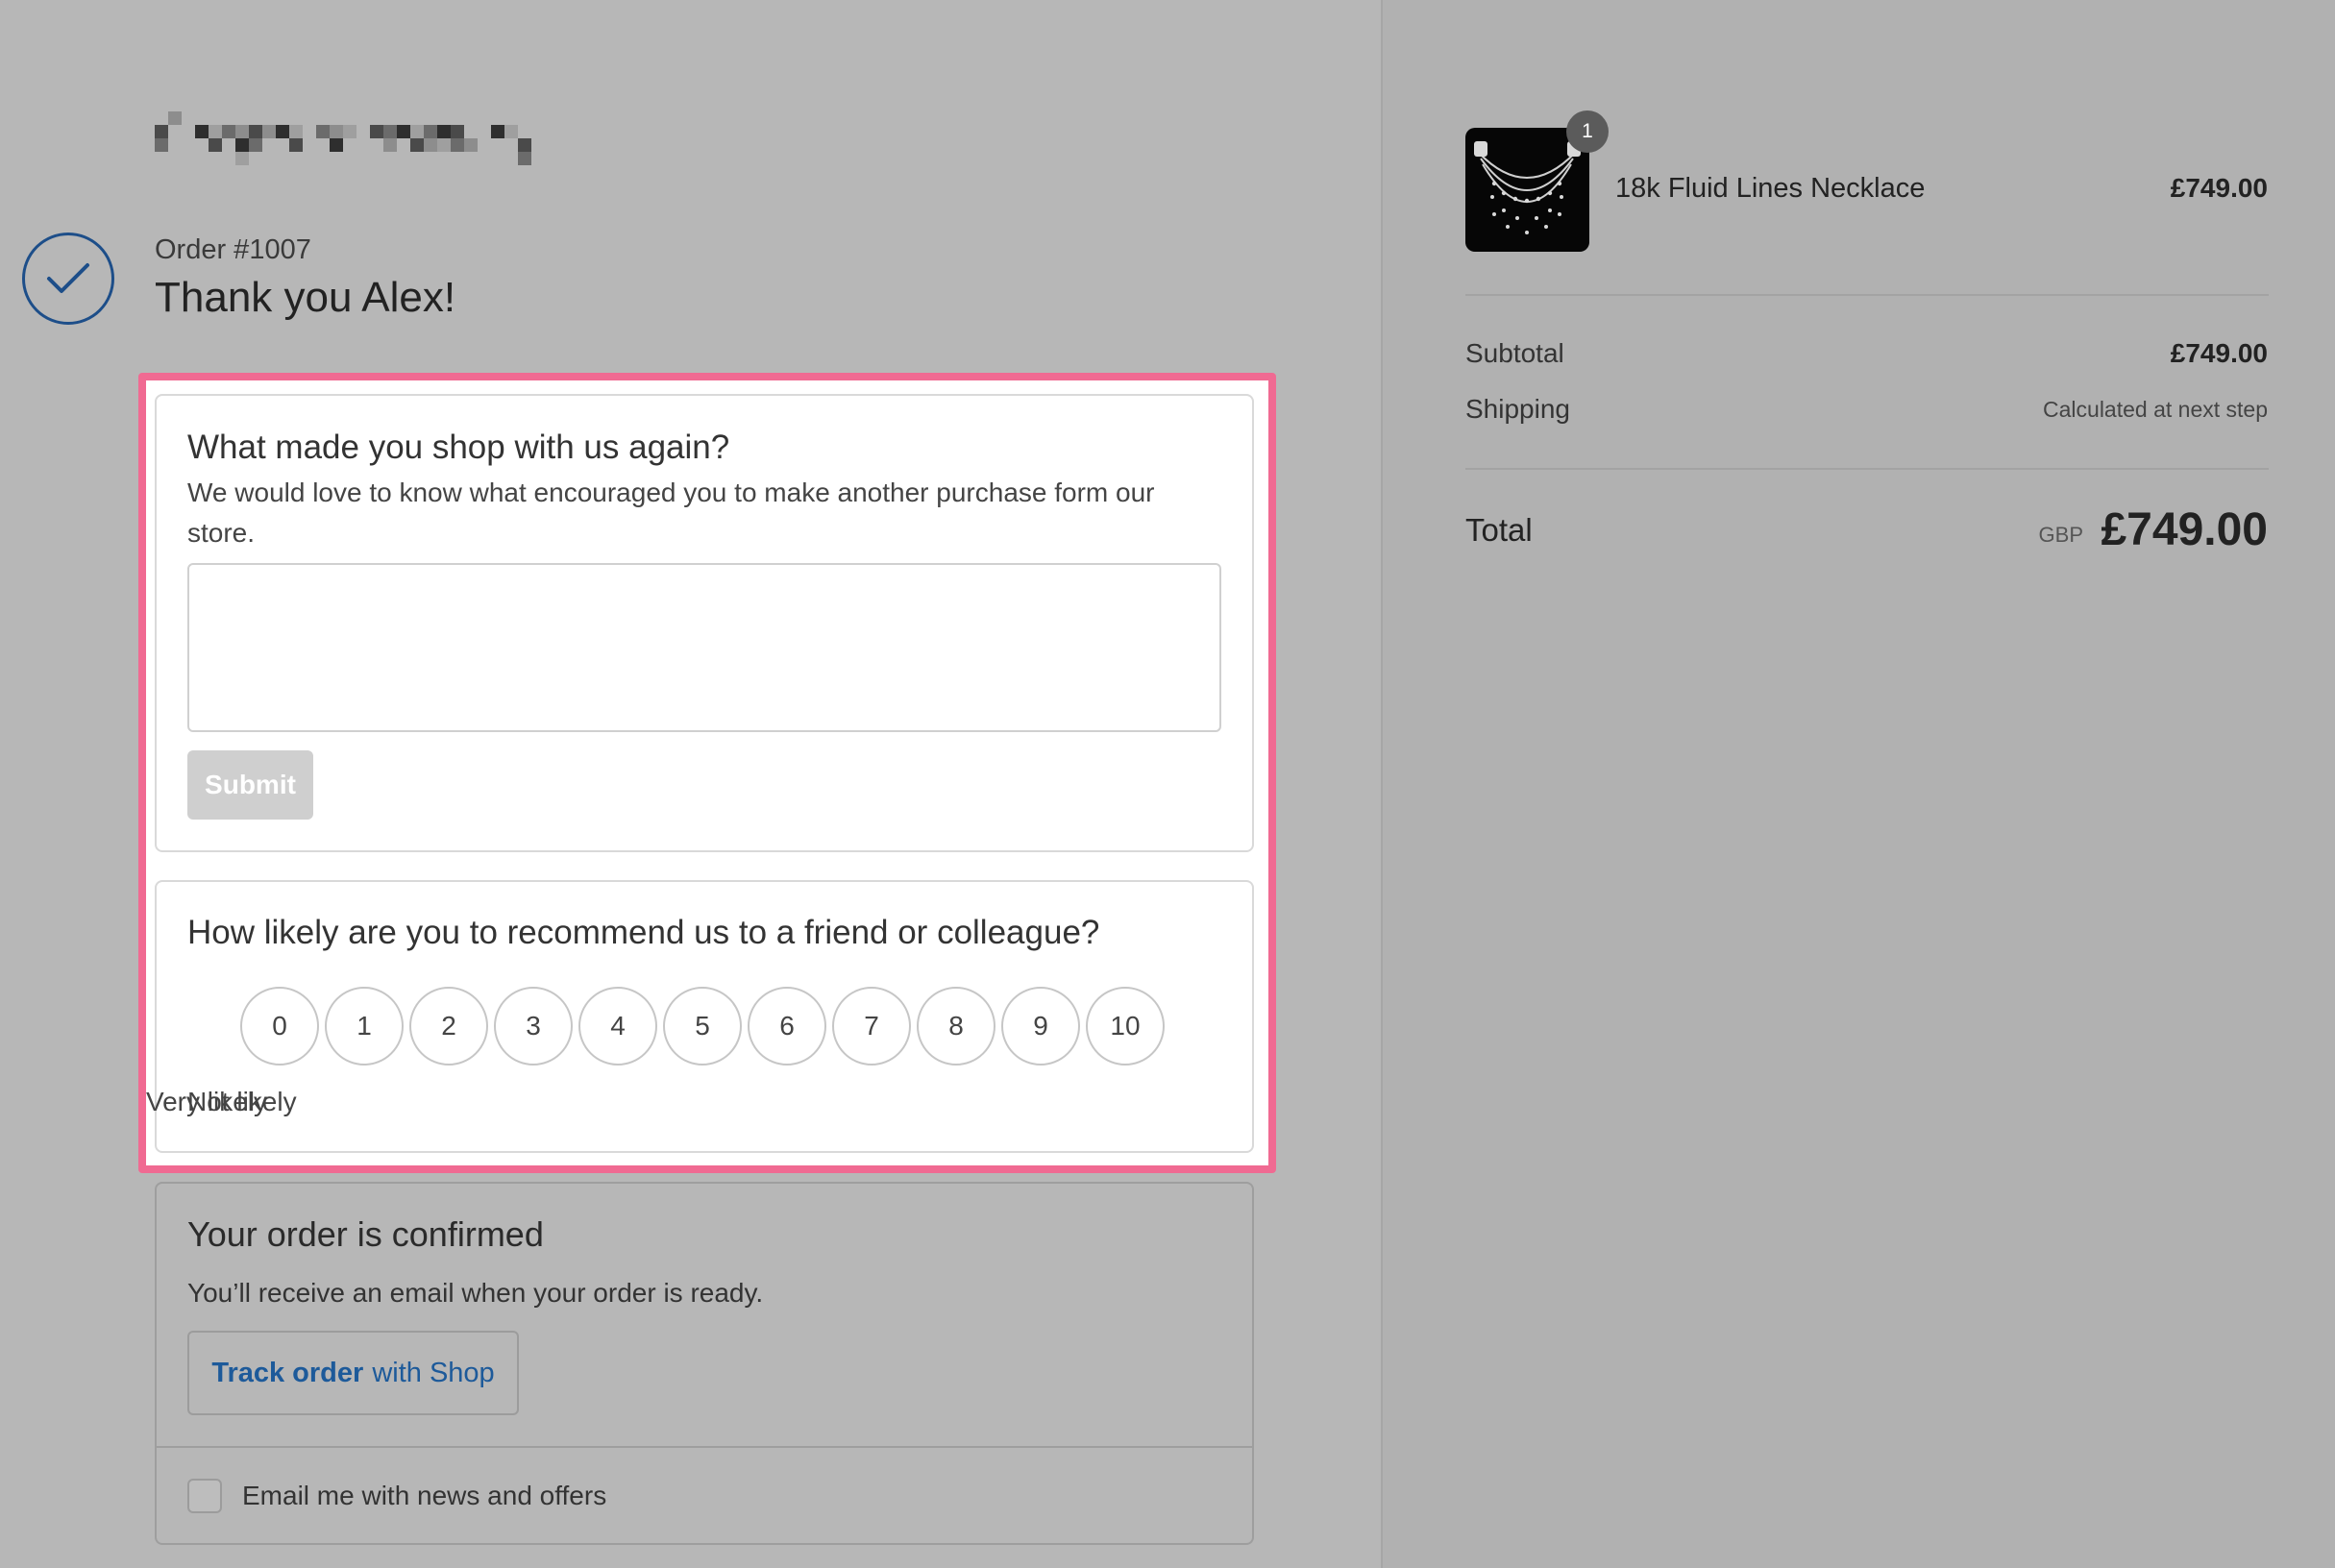 Image resolution: width=2335 pixels, height=1568 pixels. I want to click on shipping-label: Shipping, so click(1518, 409).